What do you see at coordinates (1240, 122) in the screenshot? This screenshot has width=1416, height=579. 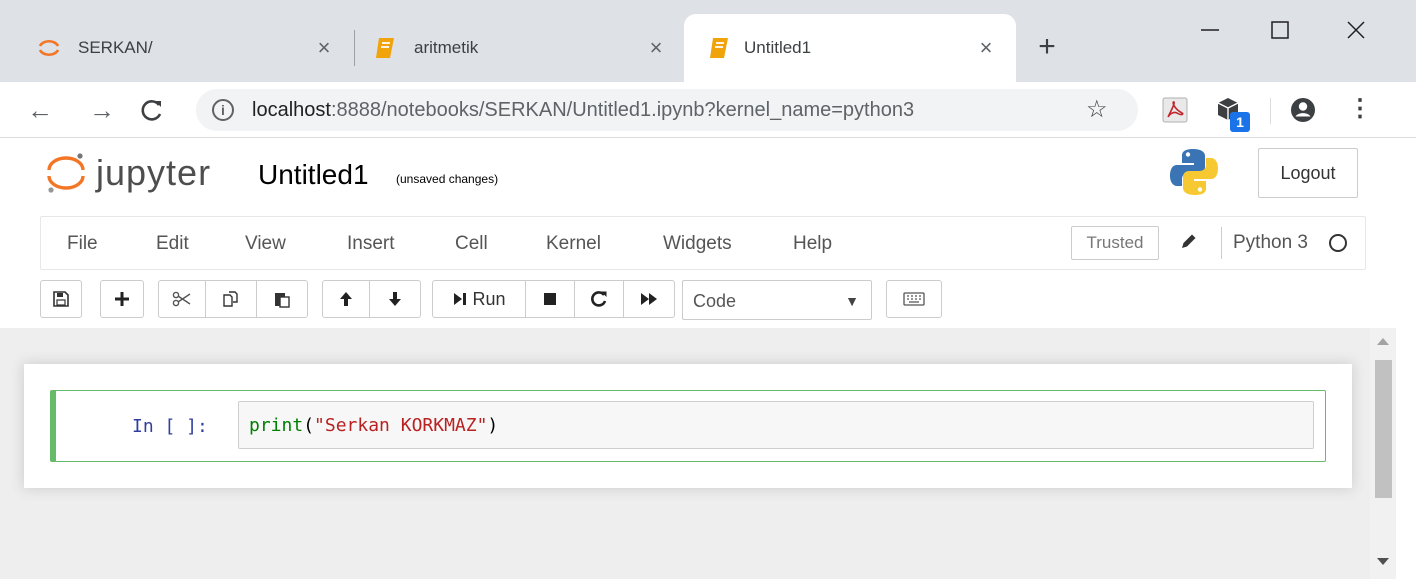 I see `extension-badge: 1` at bounding box center [1240, 122].